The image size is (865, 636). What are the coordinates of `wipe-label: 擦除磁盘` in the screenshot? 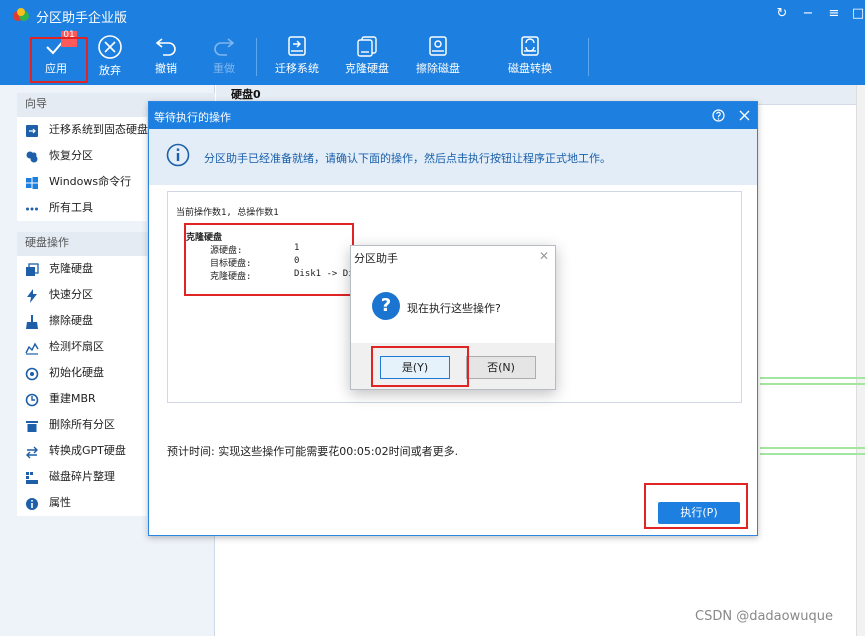 It's located at (438, 68).